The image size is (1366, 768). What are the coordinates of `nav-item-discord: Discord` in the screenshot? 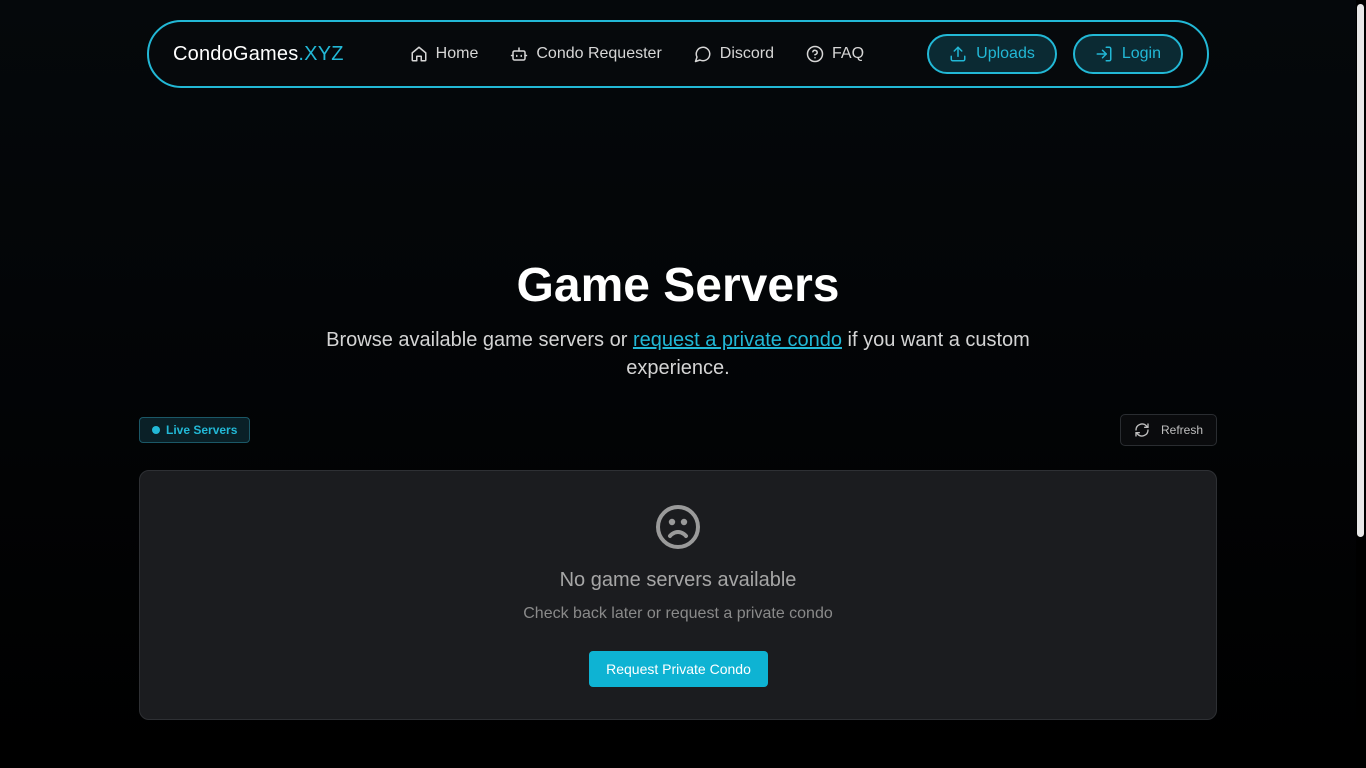 It's located at (734, 54).